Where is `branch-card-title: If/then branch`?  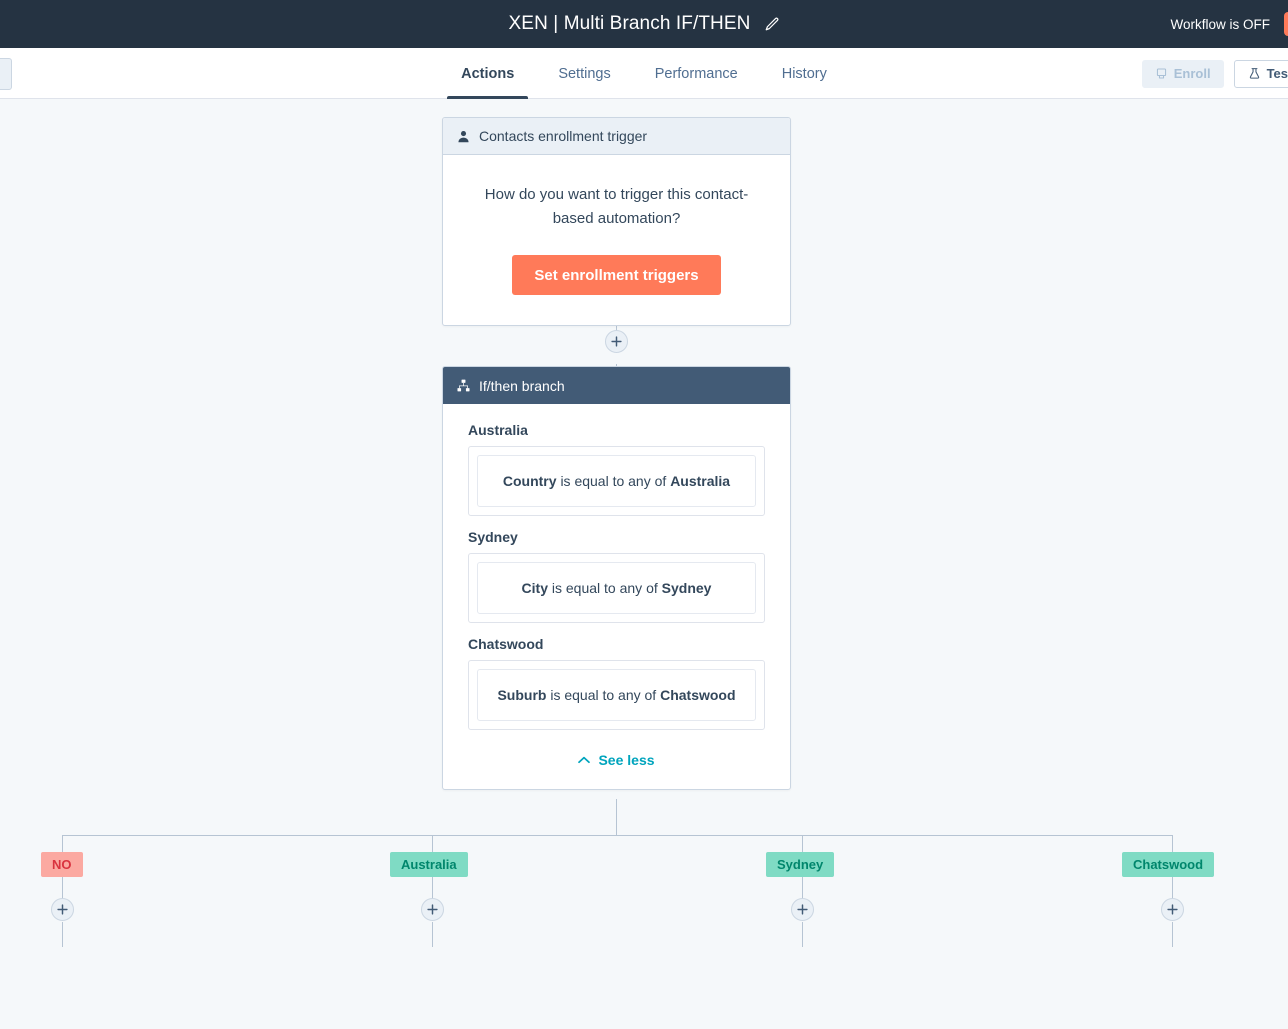
branch-card-title: If/then branch is located at coordinates (522, 385).